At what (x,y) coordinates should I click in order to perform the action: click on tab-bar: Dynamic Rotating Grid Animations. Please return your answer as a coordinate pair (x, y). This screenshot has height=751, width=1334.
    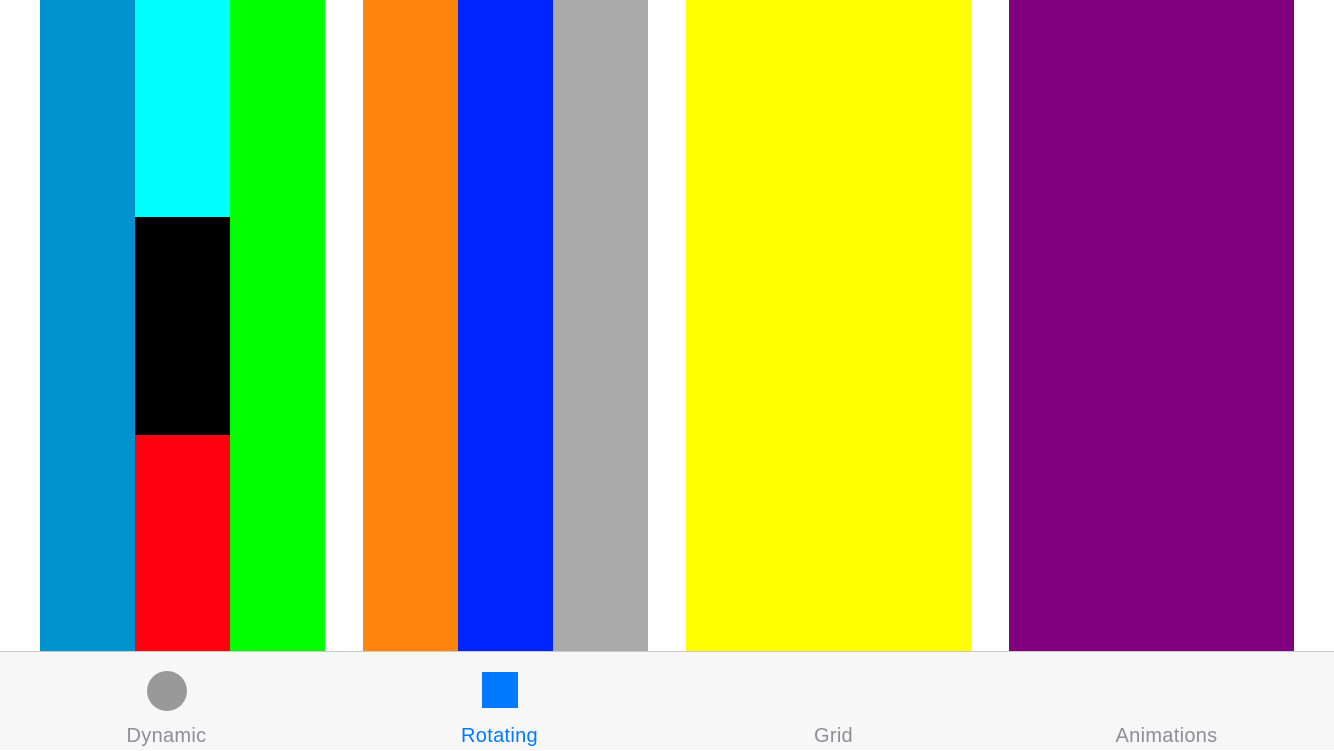
    Looking at the image, I should click on (667, 700).